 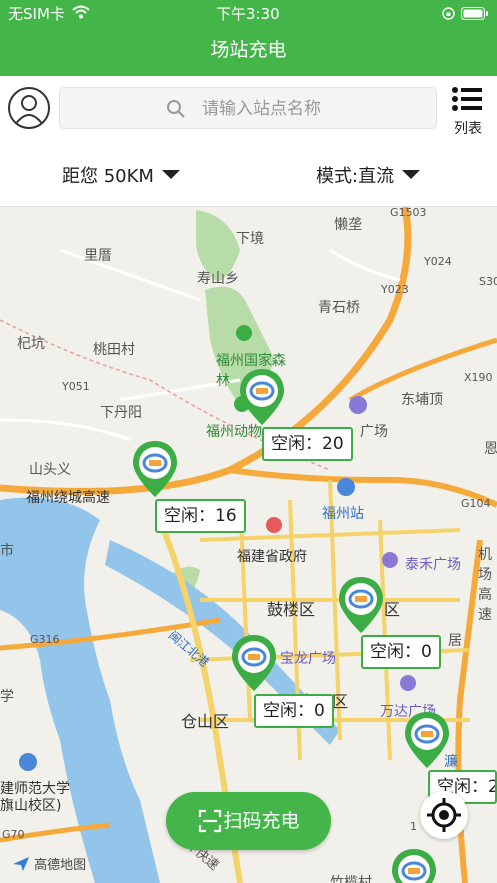 What do you see at coordinates (355, 176) in the screenshot?
I see `mode-filter-label: 模式:直流` at bounding box center [355, 176].